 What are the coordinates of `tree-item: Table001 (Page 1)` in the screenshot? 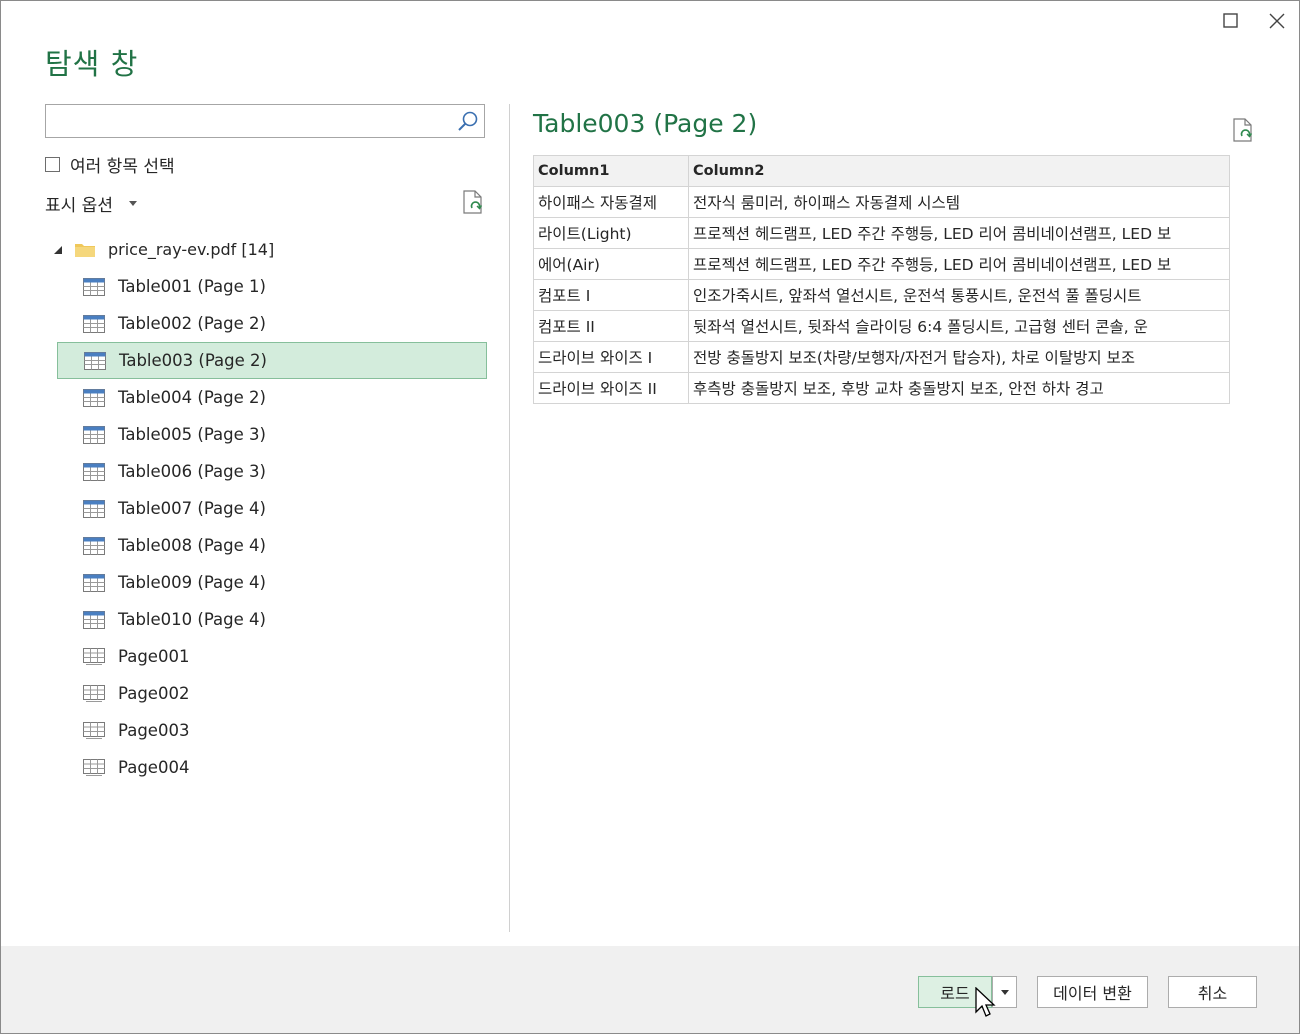 It's located at (272, 286).